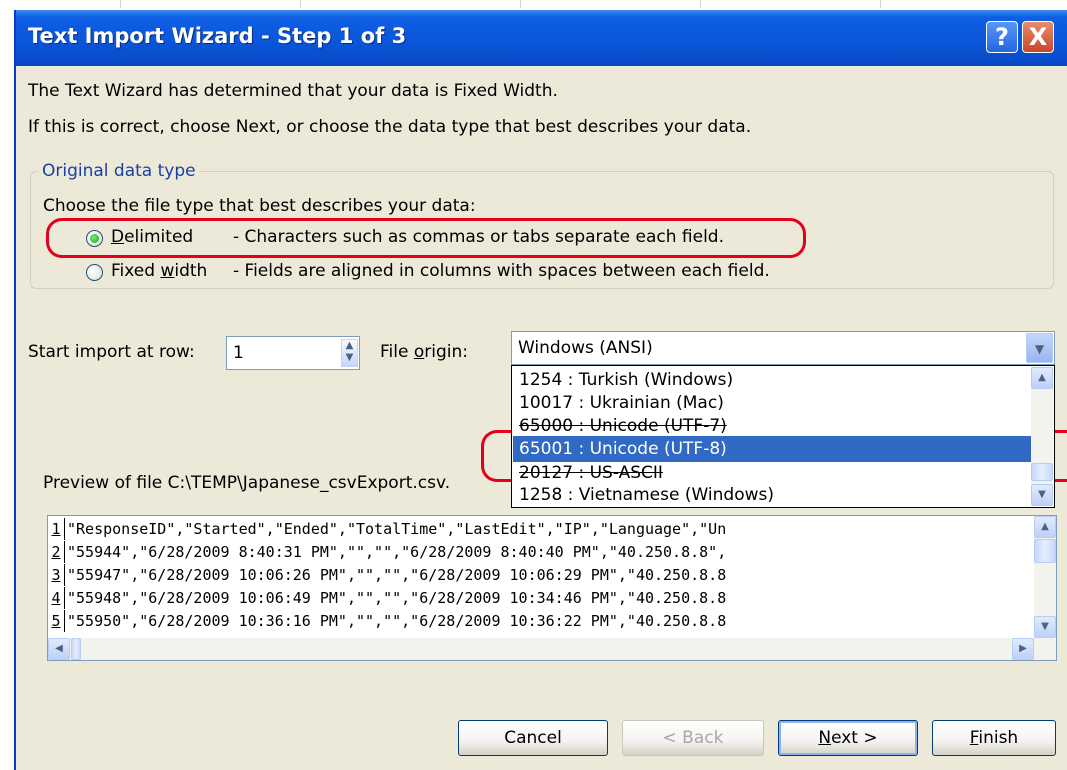  I want to click on next-button: Next >, so click(848, 738).